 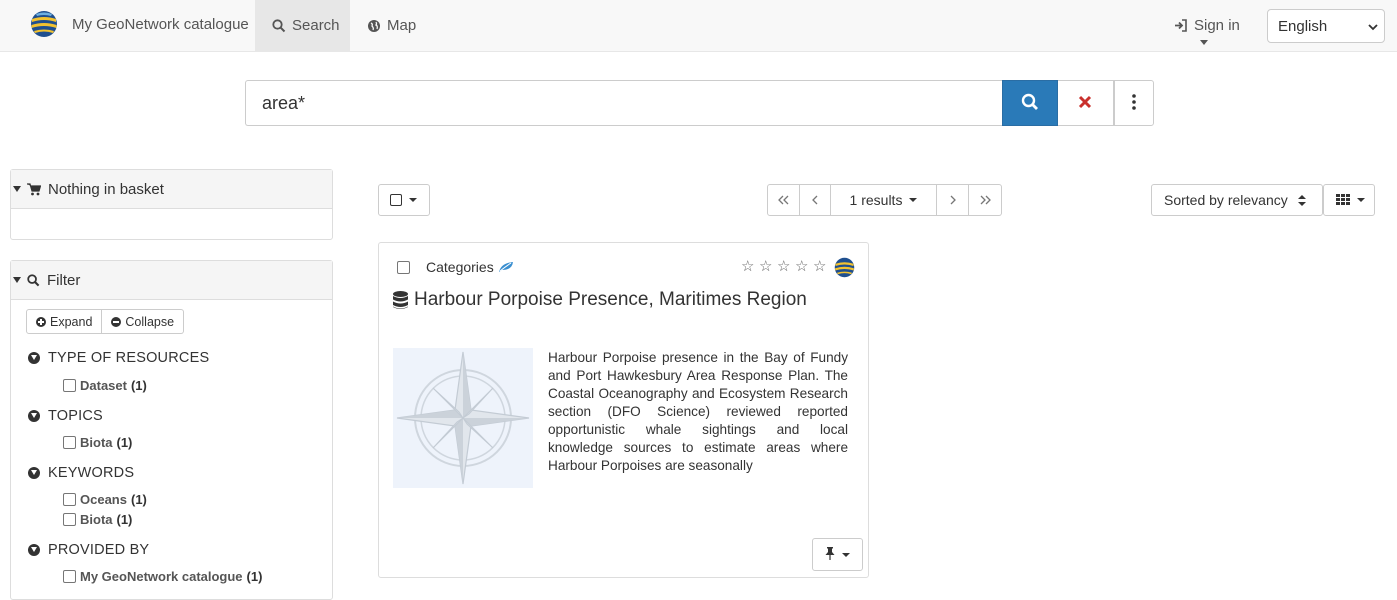 I want to click on next-page-button, so click(x=953, y=200).